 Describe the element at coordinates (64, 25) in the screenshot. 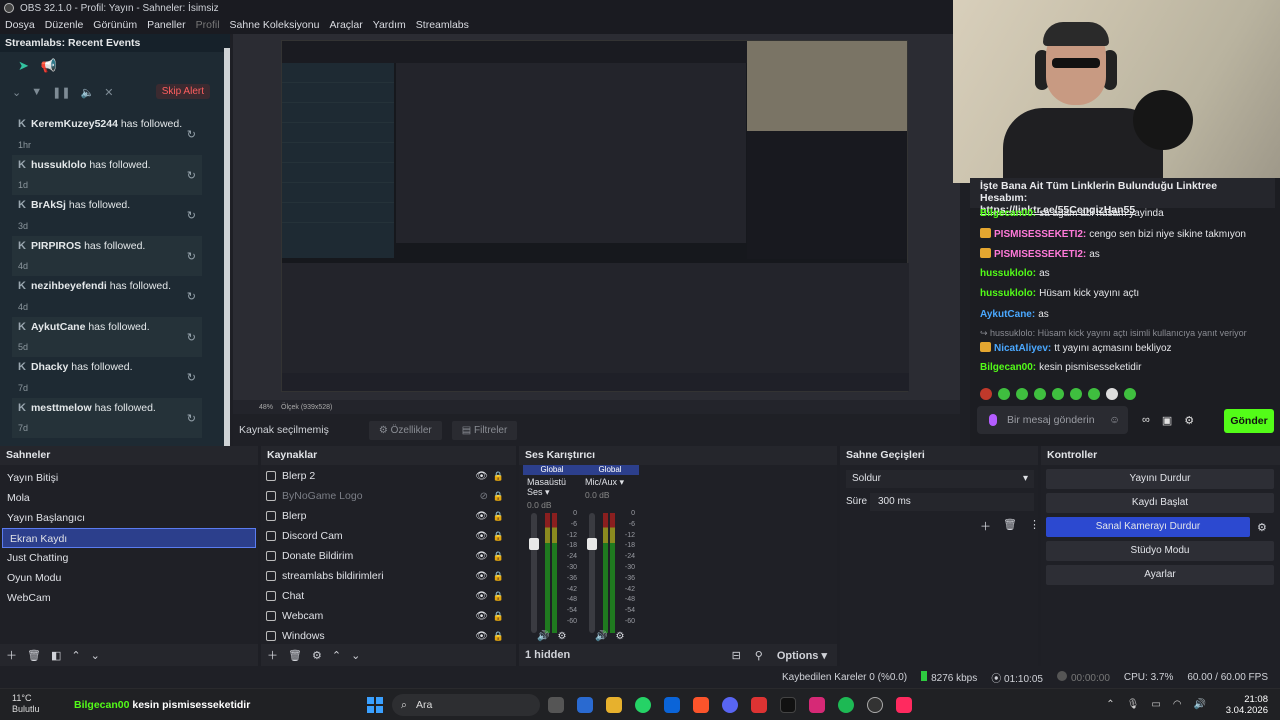

I see `menu-item: Düzenle` at that location.